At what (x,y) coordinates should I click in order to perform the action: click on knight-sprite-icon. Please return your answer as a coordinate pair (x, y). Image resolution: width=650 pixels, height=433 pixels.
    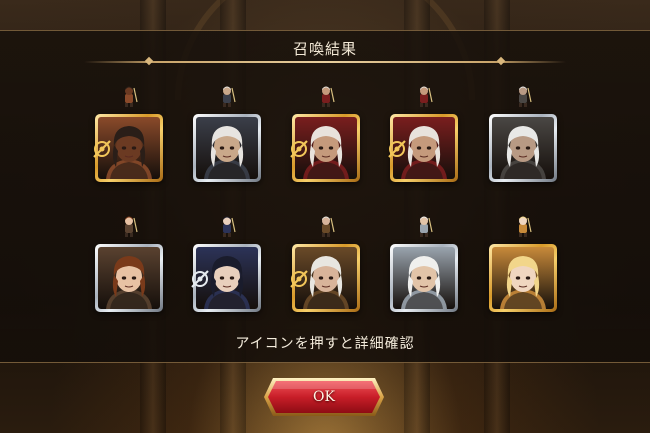
    Looking at the image, I should click on (131, 96).